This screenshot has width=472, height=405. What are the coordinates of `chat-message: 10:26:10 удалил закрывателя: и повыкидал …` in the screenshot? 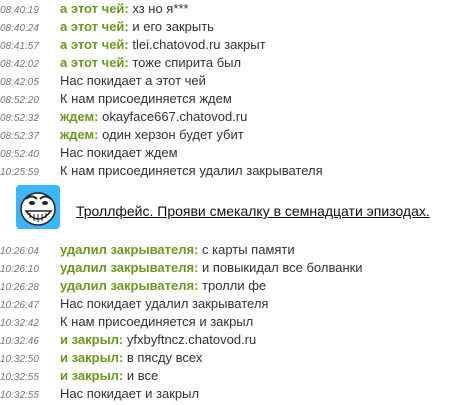 It's located at (181, 268).